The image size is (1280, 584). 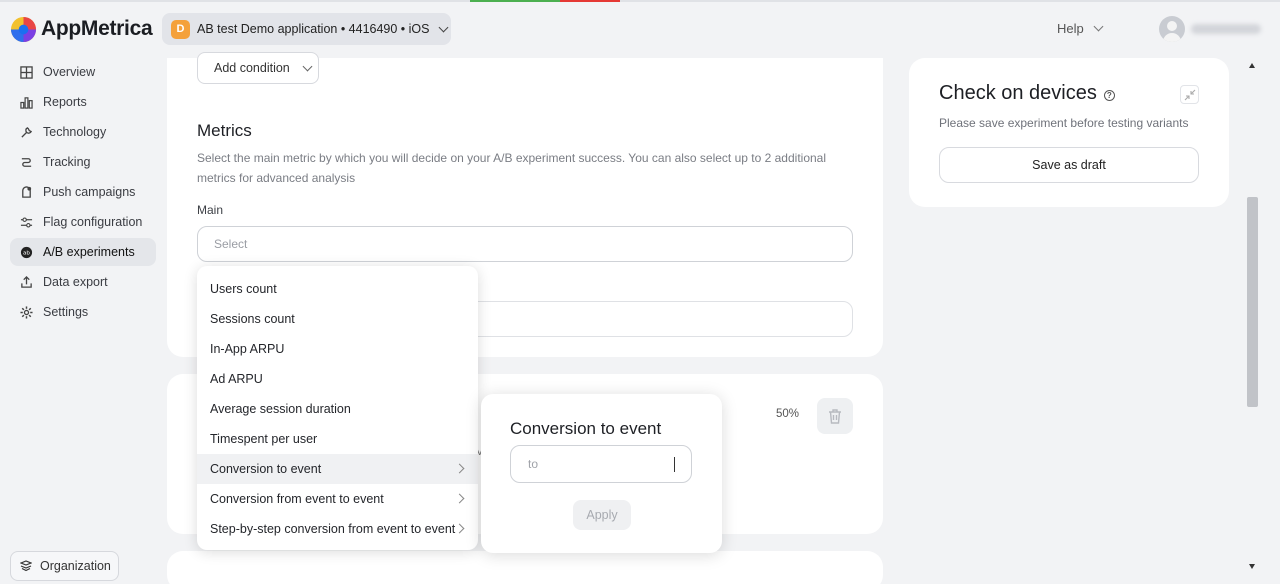 I want to click on export-icon, so click(x=26, y=282).